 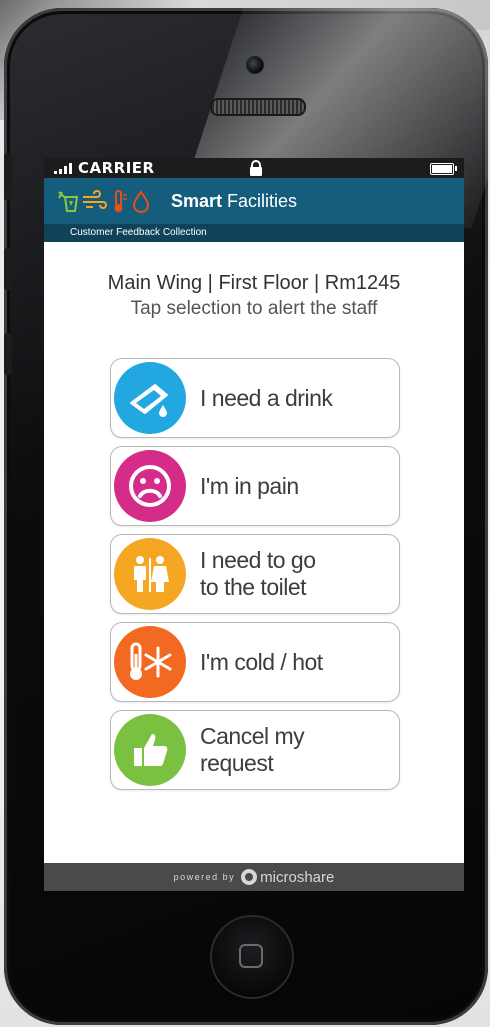 What do you see at coordinates (150, 398) in the screenshot?
I see `drink-glass-icon` at bounding box center [150, 398].